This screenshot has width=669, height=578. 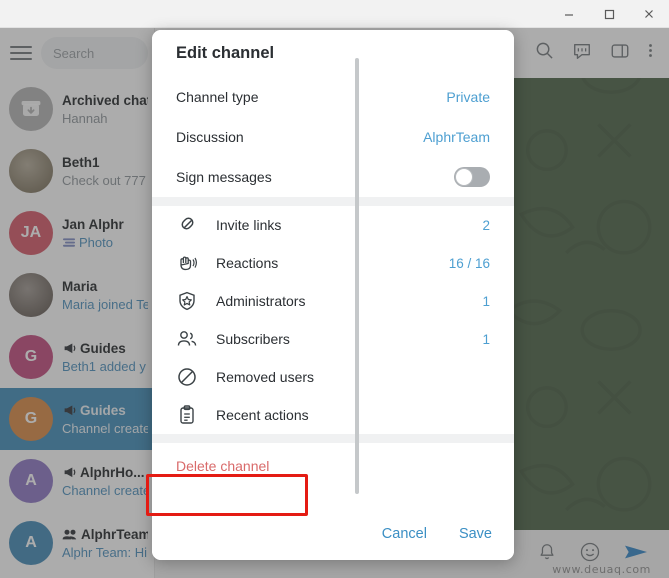 I want to click on section-divider, so click(x=333, y=201).